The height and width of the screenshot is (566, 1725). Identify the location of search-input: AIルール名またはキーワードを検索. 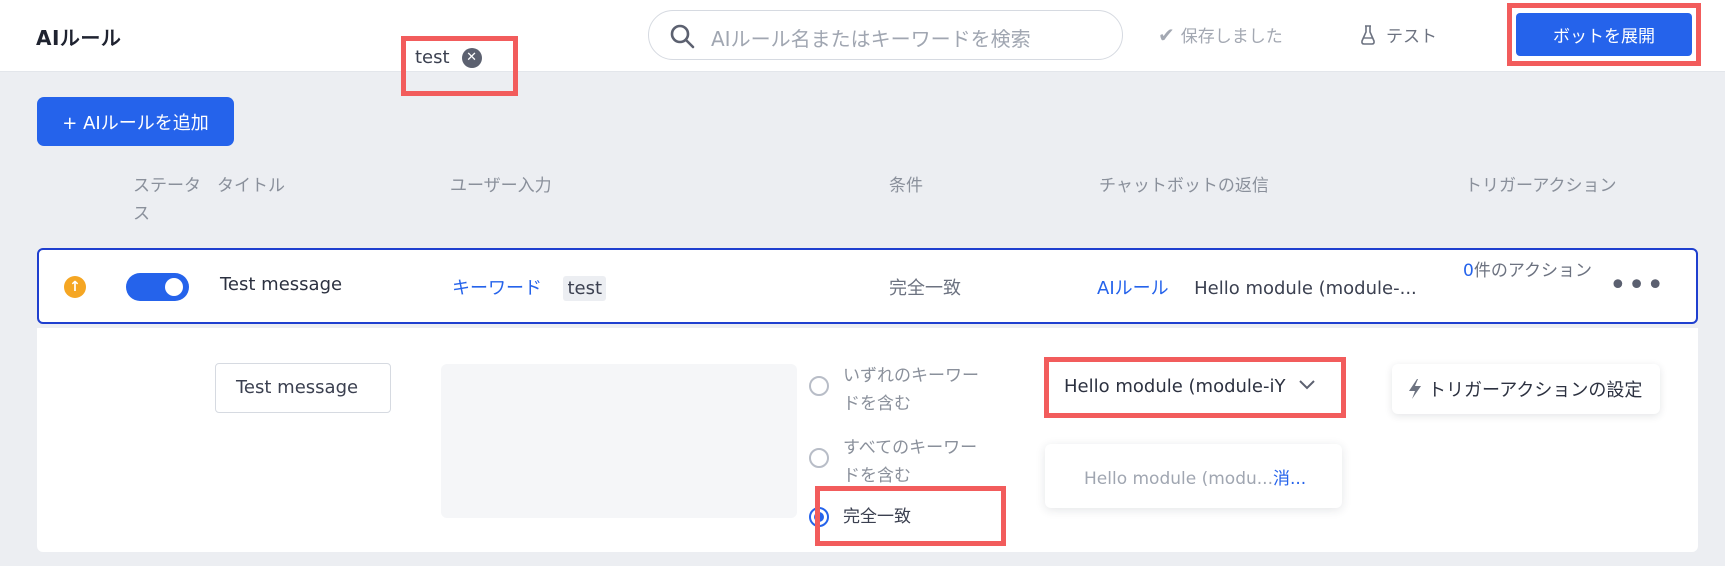
(885, 35).